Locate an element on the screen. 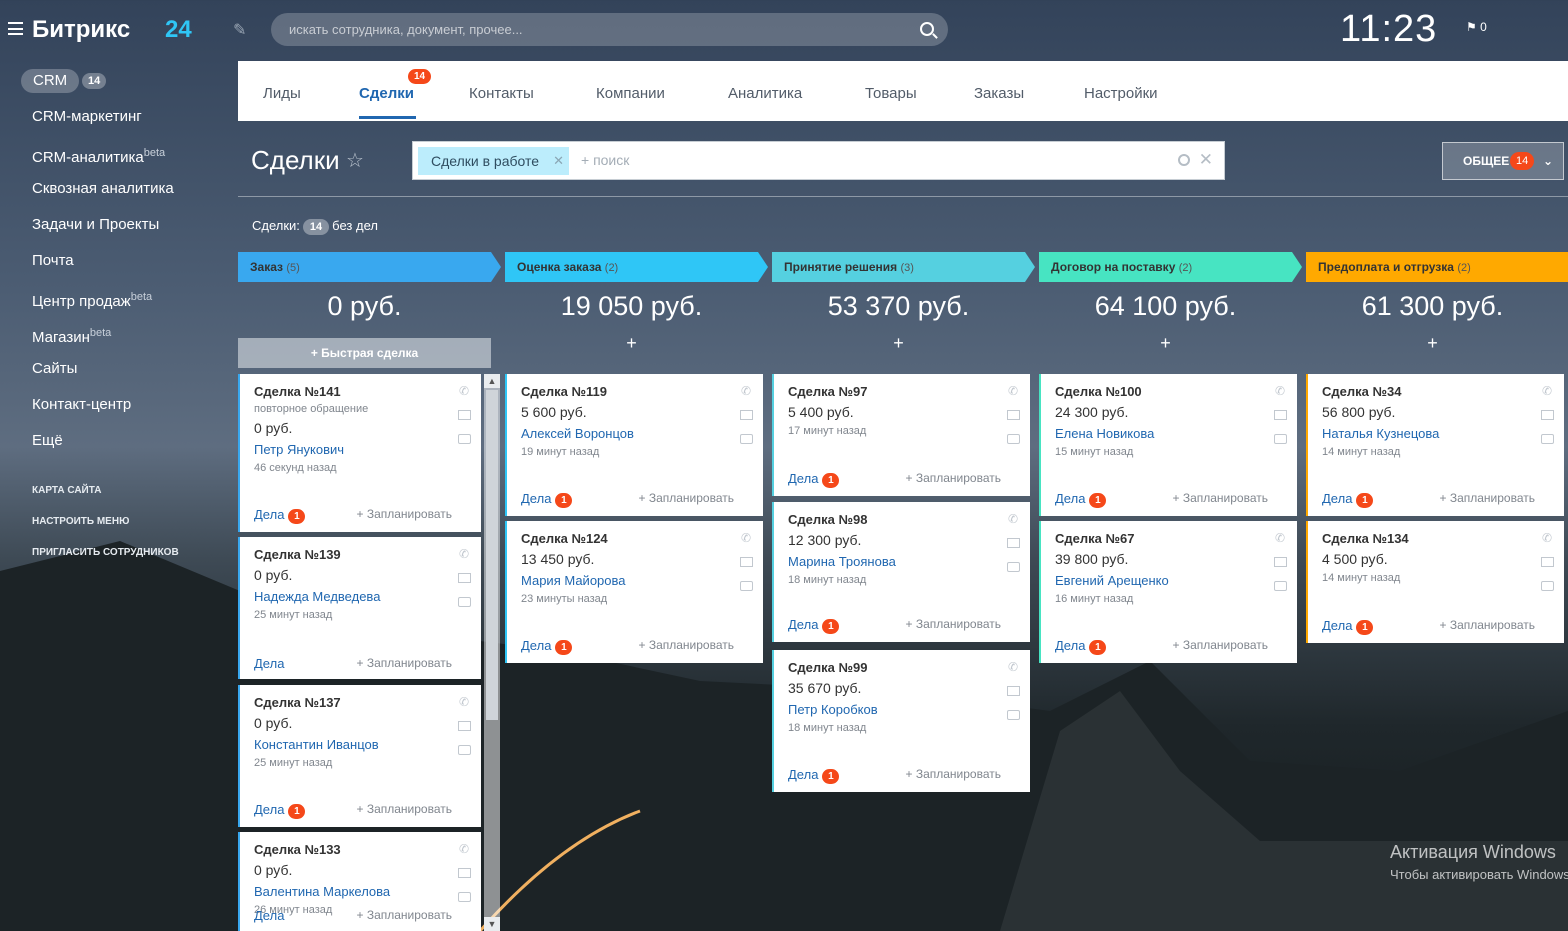 The image size is (1568, 931). deal-title: Сделка №97 is located at coordinates (902, 391).